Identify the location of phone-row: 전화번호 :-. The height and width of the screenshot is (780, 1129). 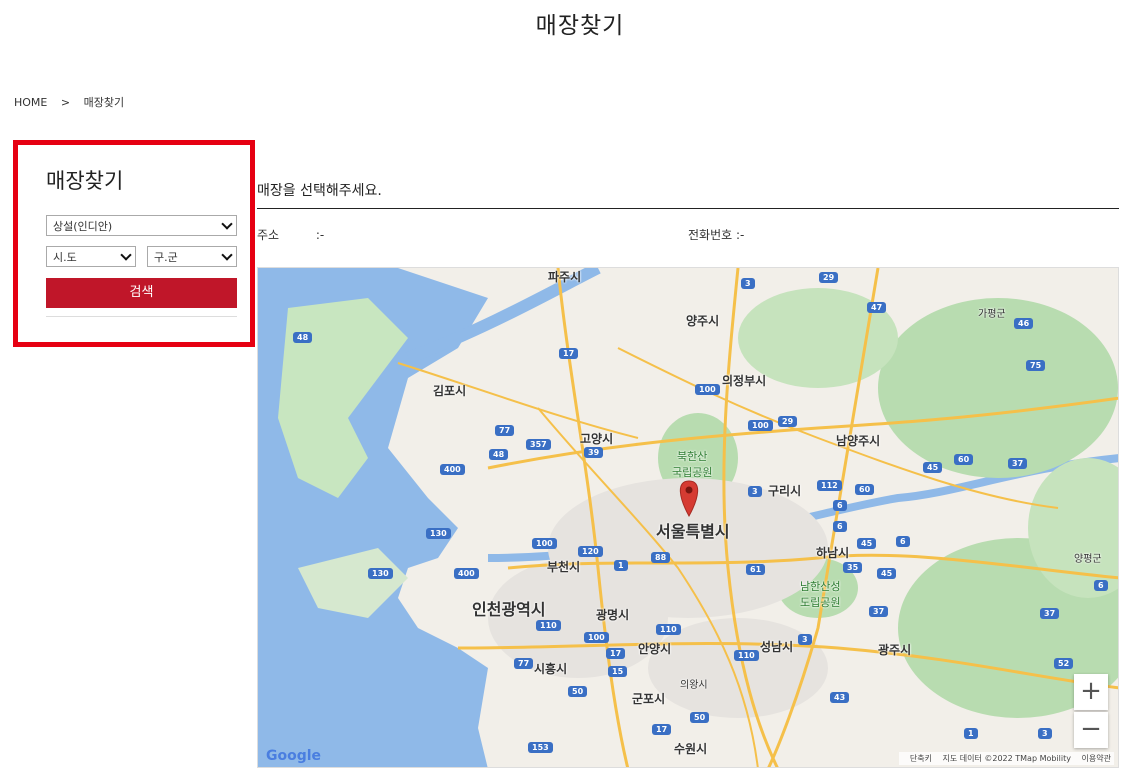
(716, 234).